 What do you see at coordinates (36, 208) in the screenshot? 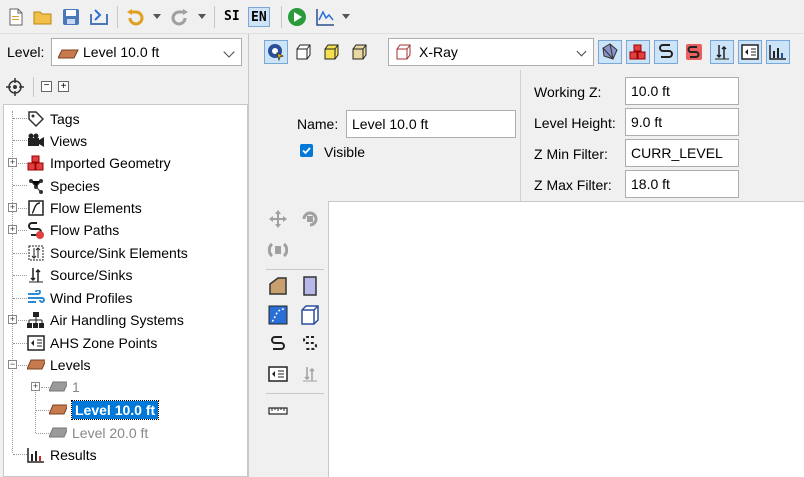
I see `flow-element-icon` at bounding box center [36, 208].